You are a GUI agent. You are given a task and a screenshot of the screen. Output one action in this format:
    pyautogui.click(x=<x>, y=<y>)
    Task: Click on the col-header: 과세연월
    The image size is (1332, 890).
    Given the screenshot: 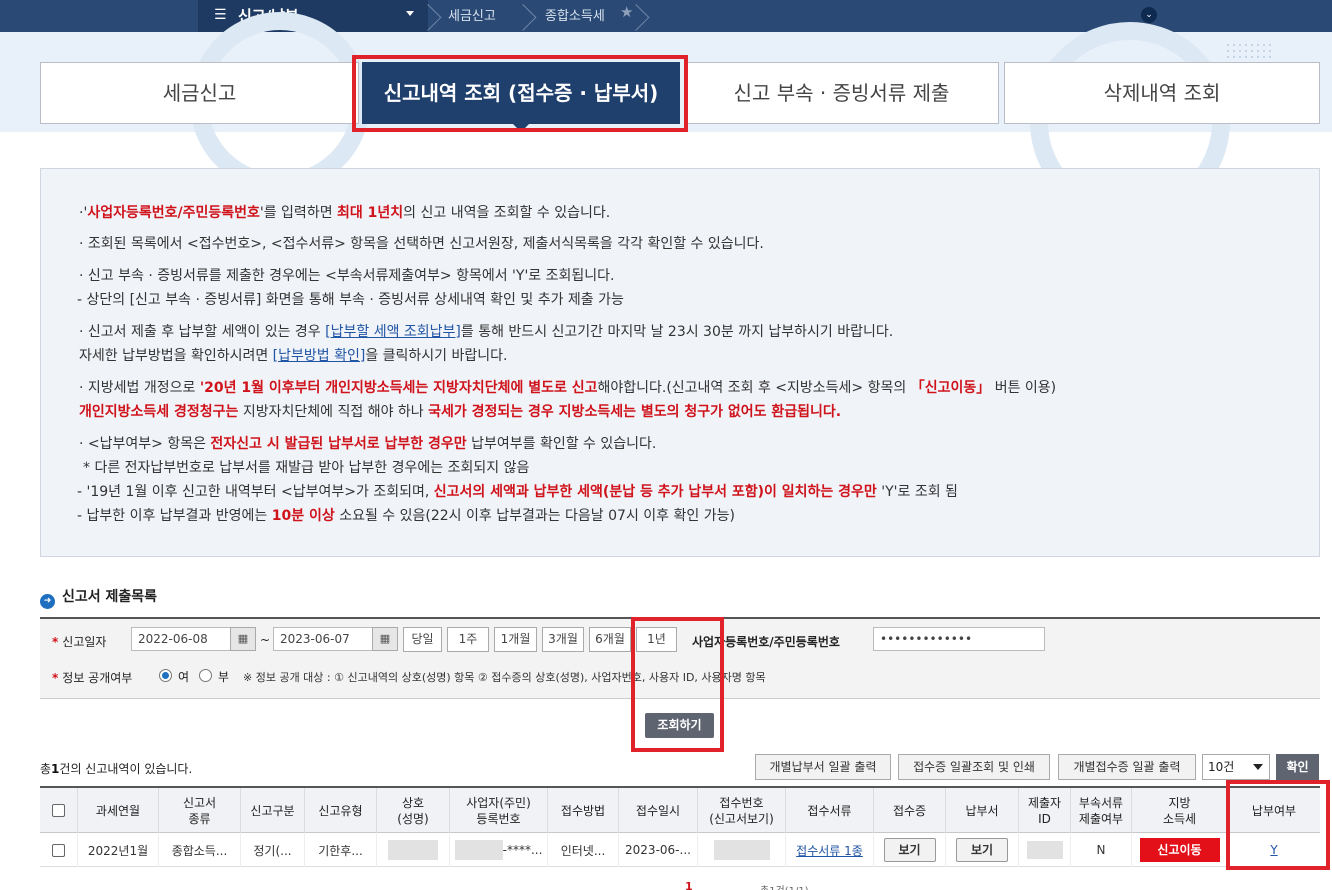 What is the action you would take?
    pyautogui.click(x=118, y=810)
    